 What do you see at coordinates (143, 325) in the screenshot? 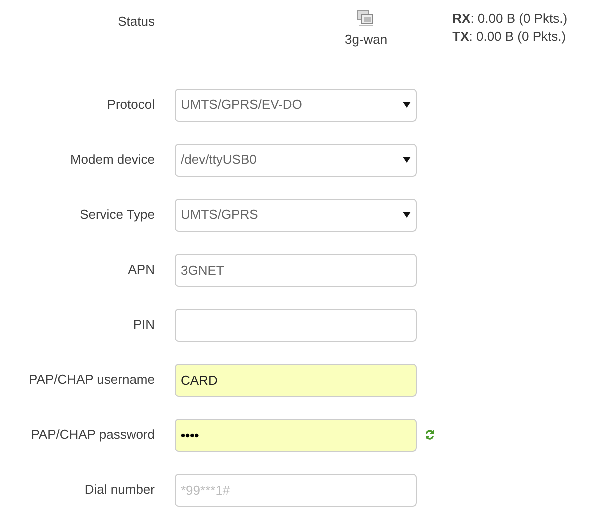
I see `field-label: PIN` at bounding box center [143, 325].